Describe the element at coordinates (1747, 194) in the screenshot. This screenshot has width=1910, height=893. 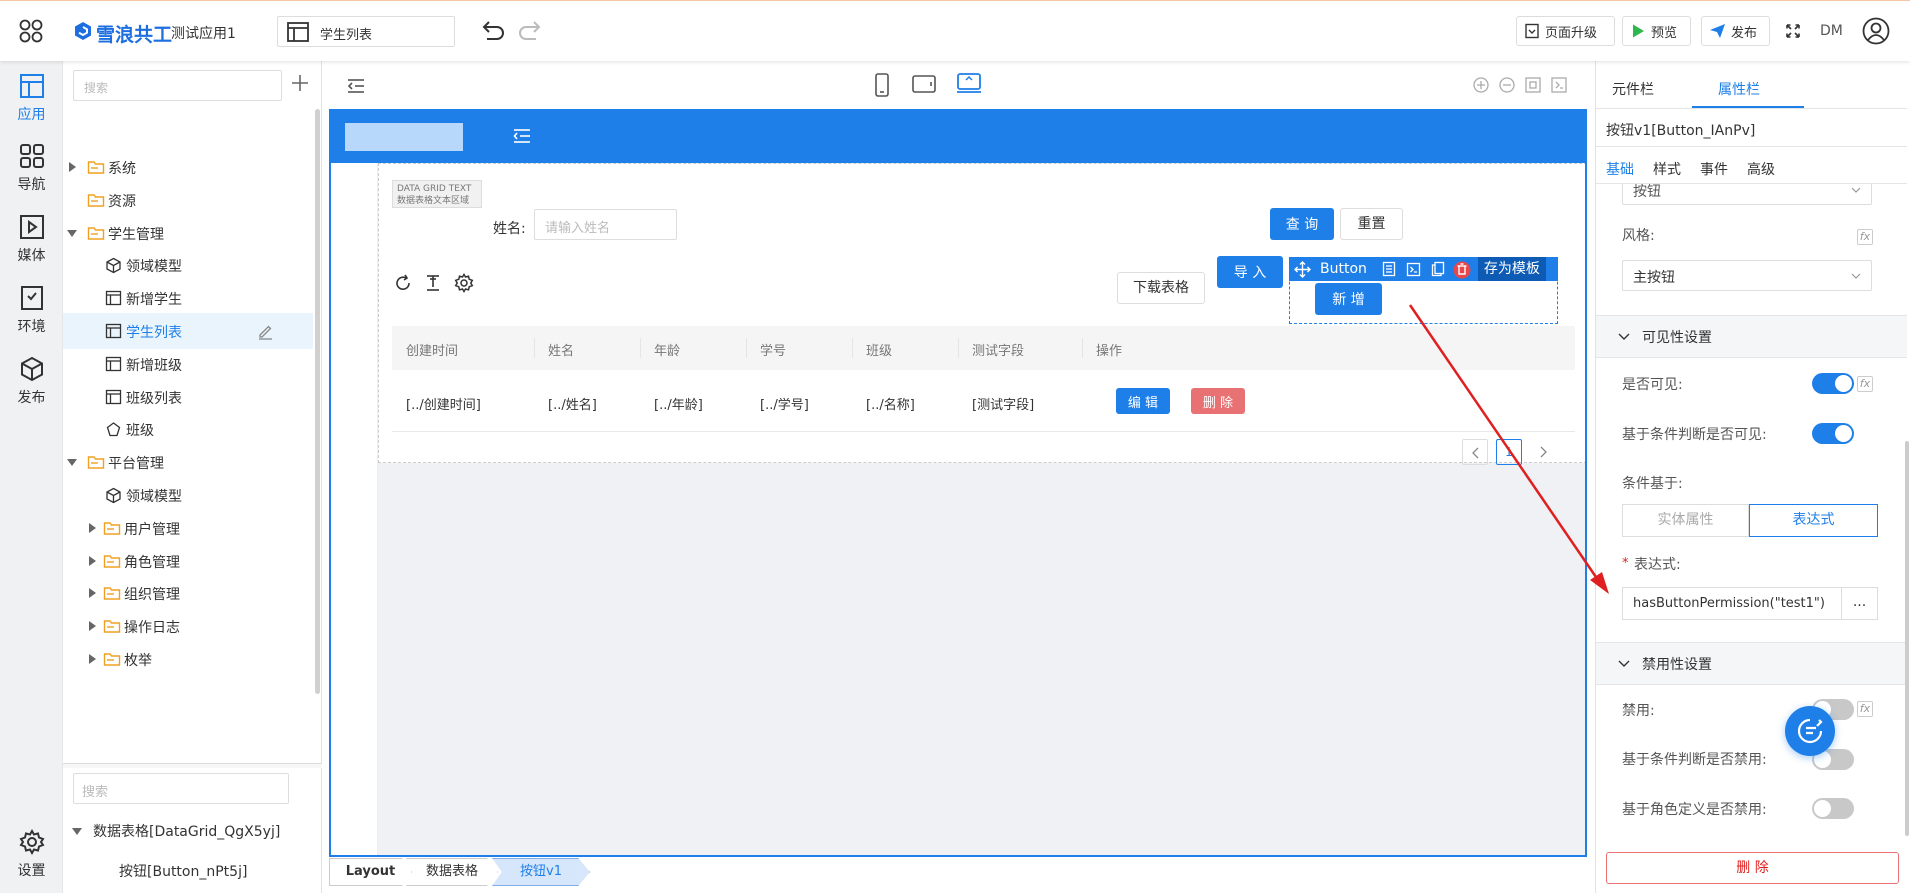
I see `type-select: 按钮` at that location.